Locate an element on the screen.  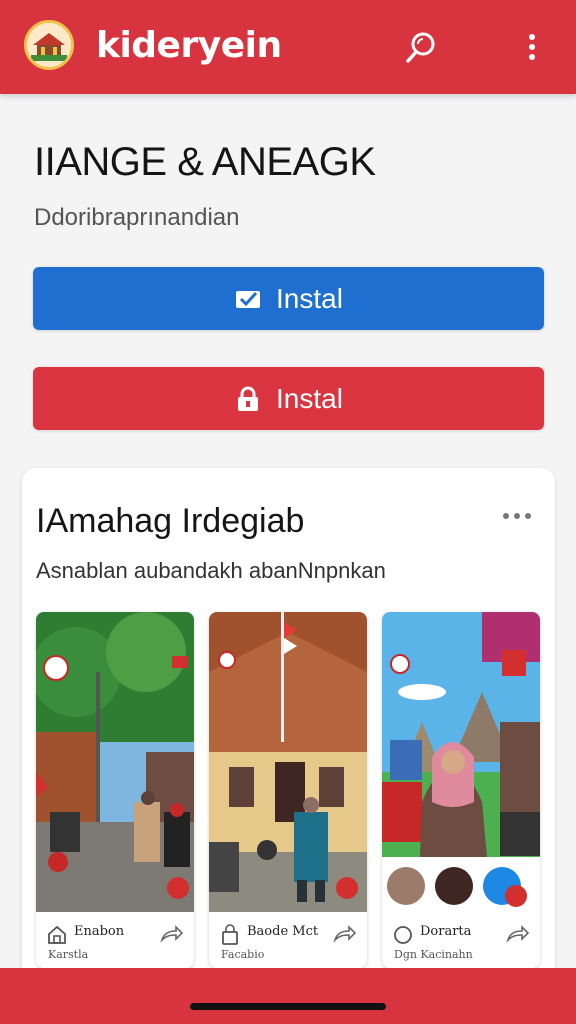
app-name: kideryein is located at coordinates (189, 45).